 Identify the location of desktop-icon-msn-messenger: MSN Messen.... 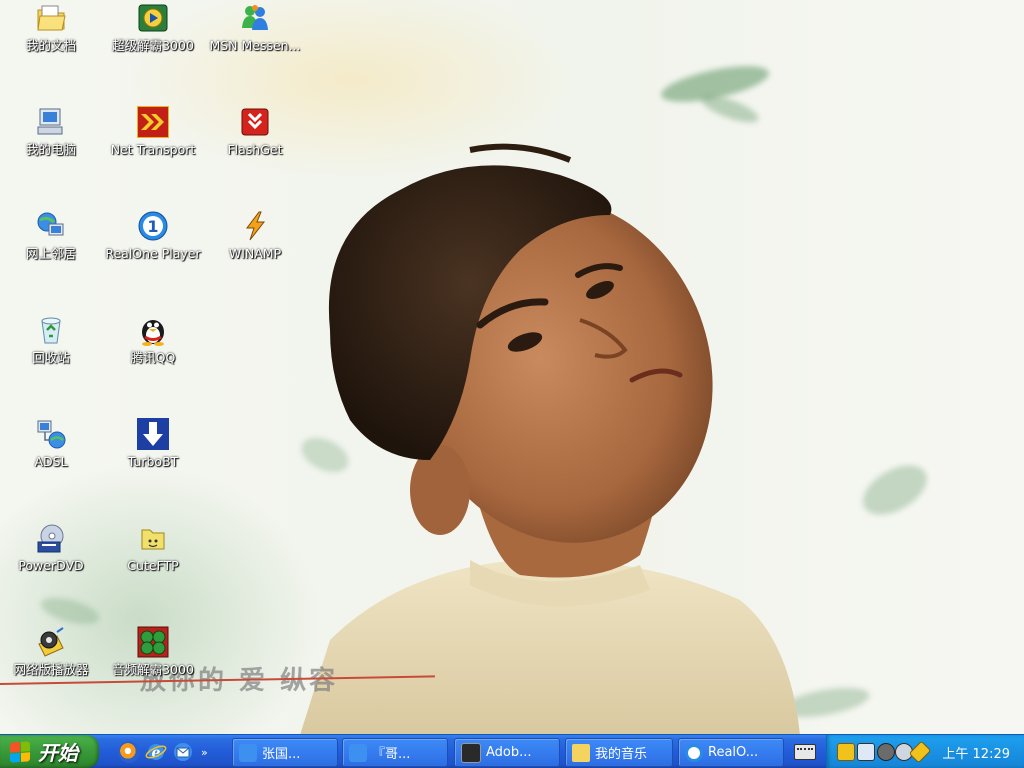
(255, 26).